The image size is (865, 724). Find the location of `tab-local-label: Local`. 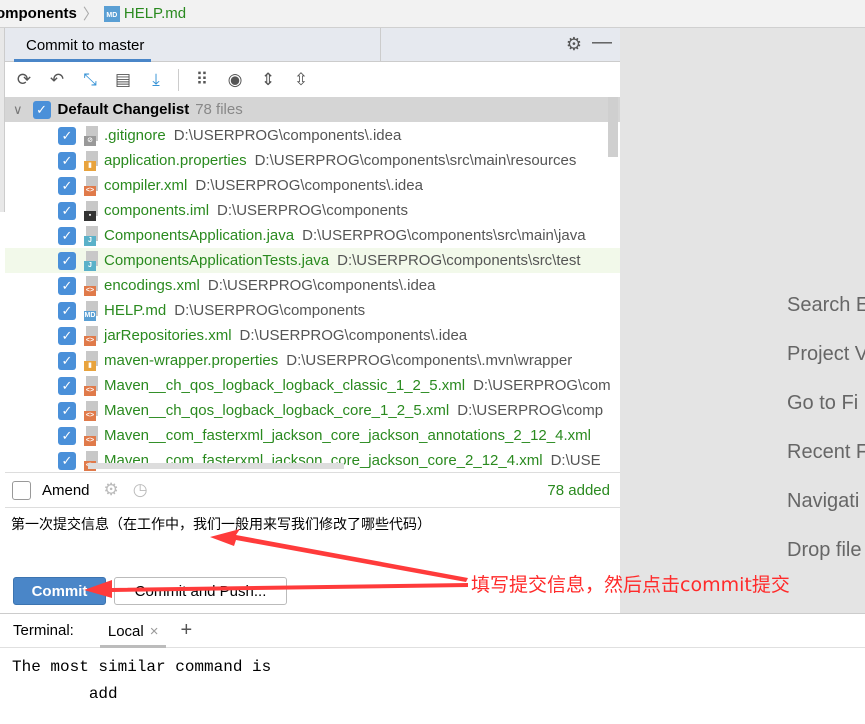

tab-local-label: Local is located at coordinates (125, 631).